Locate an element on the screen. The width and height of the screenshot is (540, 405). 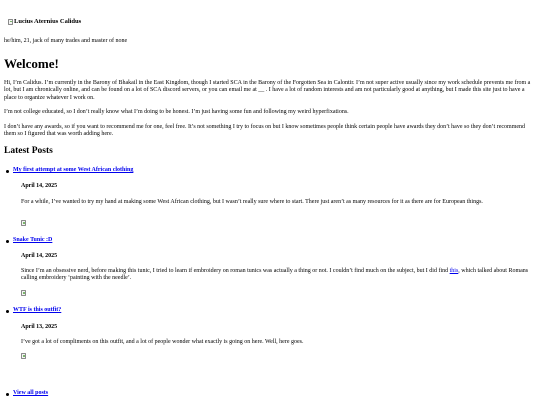
site-logo-alt-text: Lucius Aternius Calidus is located at coordinates (48, 21).